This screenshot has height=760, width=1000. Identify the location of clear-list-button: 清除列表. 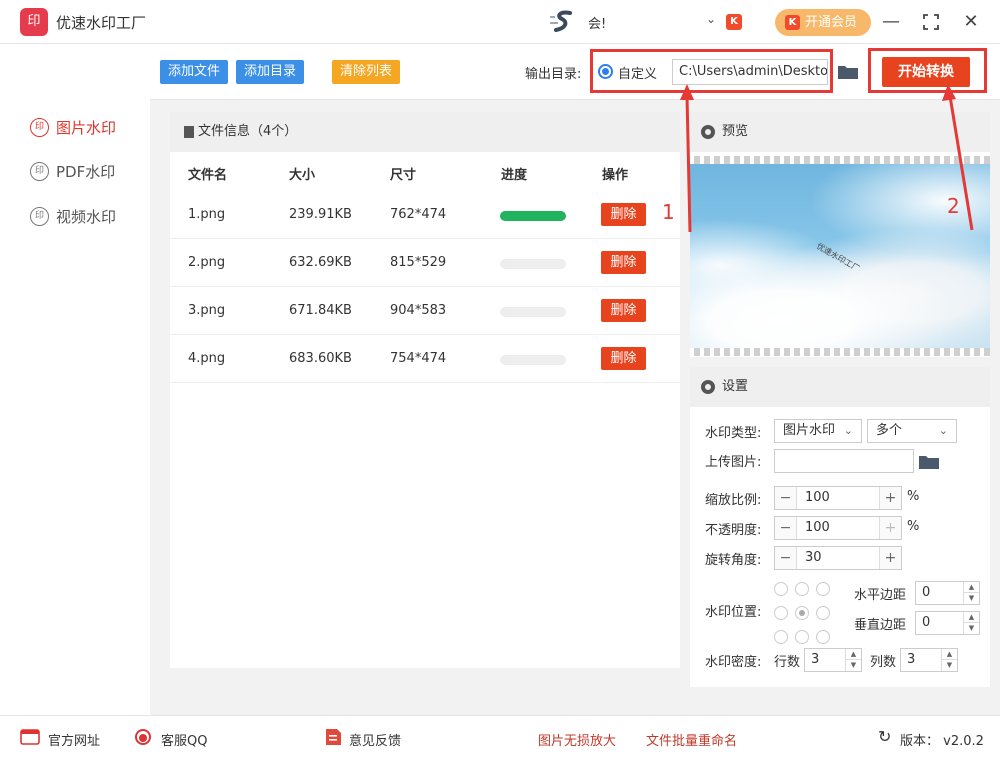
(366, 72).